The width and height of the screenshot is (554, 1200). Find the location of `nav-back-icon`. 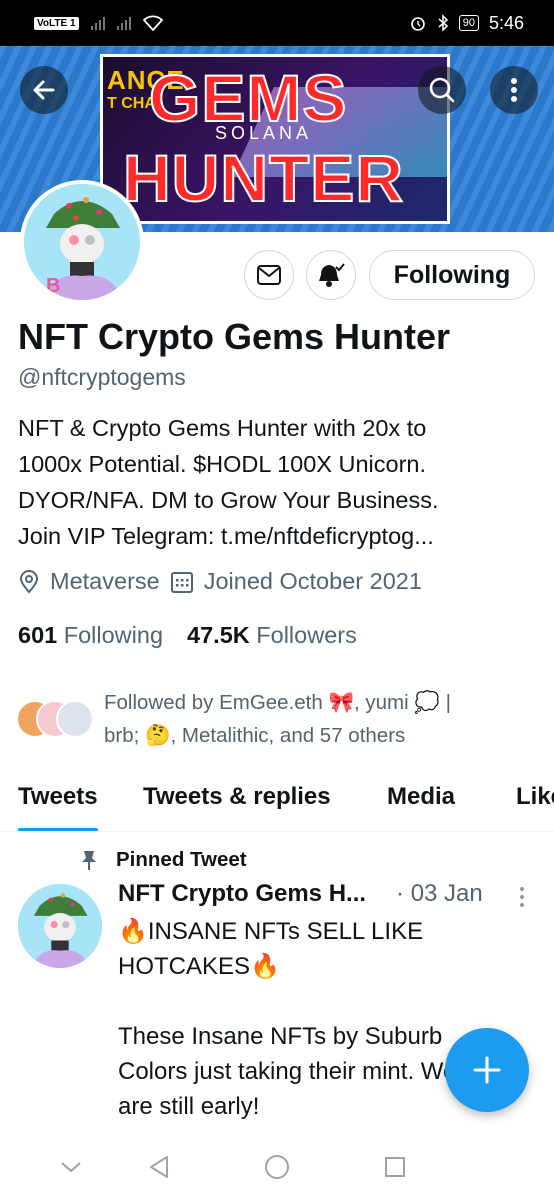

nav-back-icon is located at coordinates (159, 1167).